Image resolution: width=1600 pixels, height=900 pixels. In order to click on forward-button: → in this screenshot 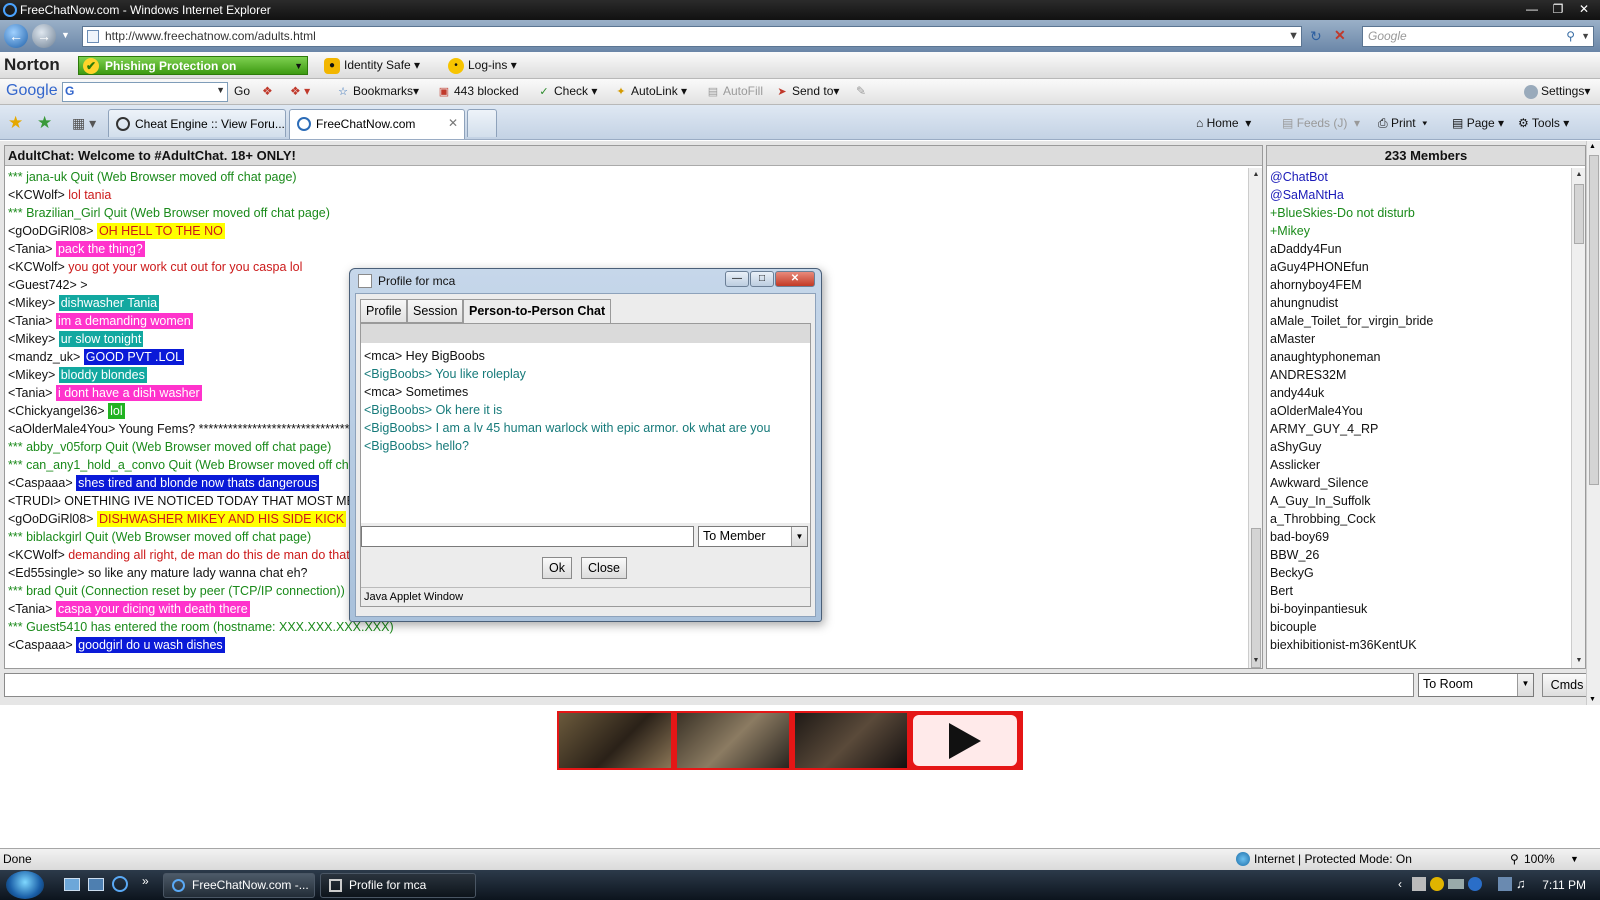, I will do `click(44, 36)`.